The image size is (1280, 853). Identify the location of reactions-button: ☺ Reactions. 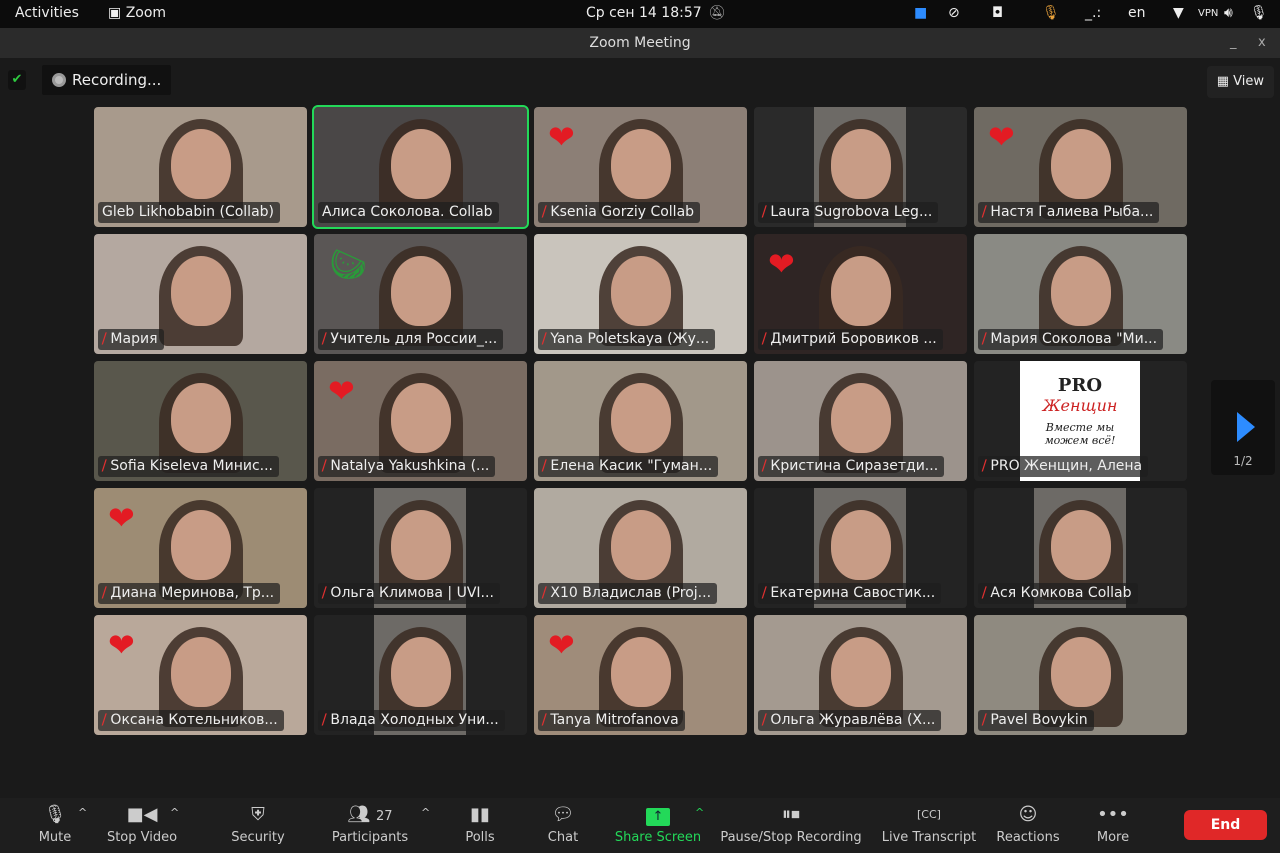
(1028, 824).